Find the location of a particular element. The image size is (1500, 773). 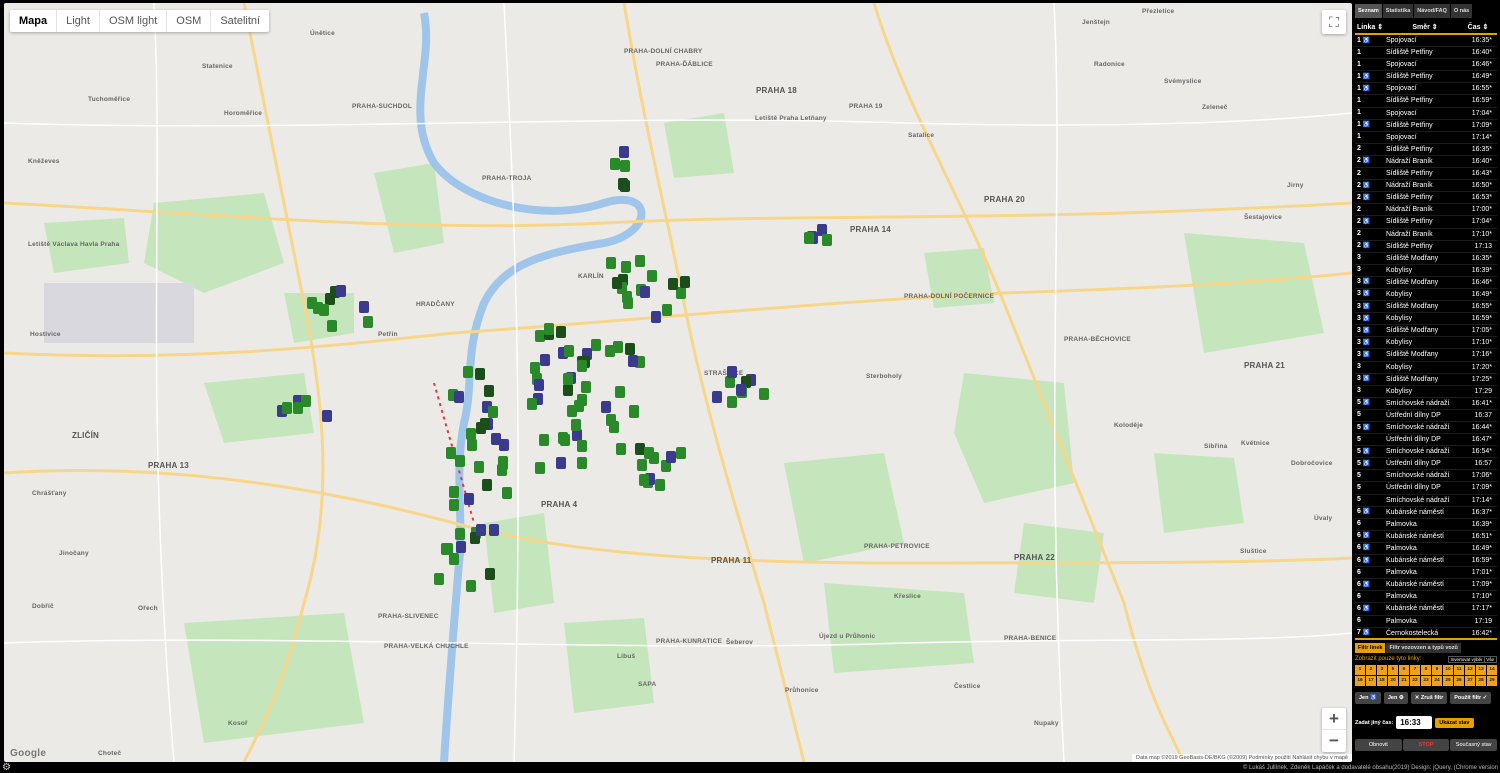

table-row: 3 ♿ Sídliště Modřany 16:55* is located at coordinates (1426, 307).